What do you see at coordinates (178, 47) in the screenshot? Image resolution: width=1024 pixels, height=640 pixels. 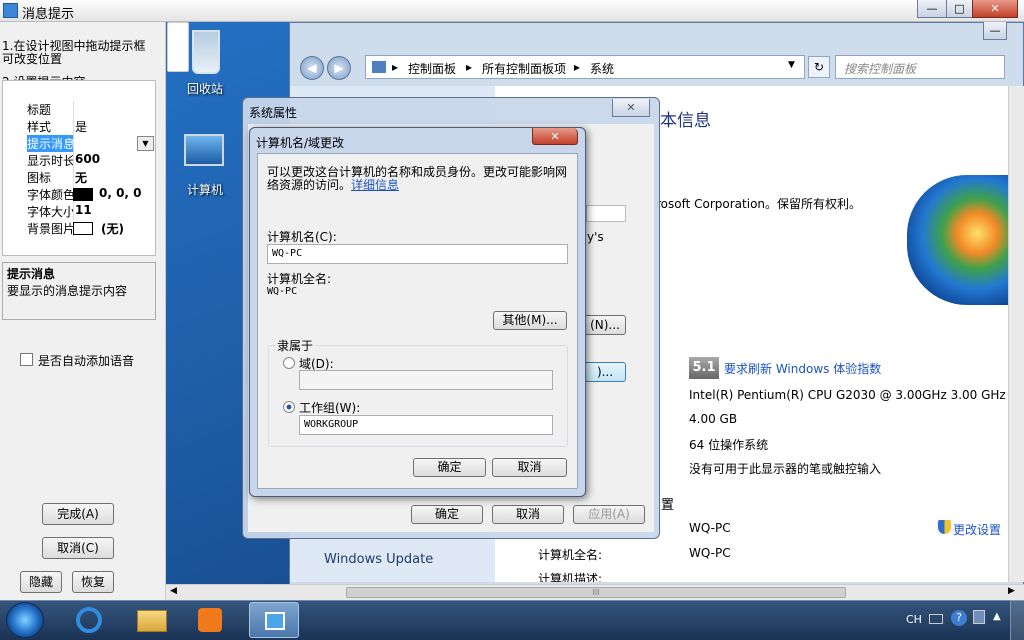 I see `tooltip-preview` at bounding box center [178, 47].